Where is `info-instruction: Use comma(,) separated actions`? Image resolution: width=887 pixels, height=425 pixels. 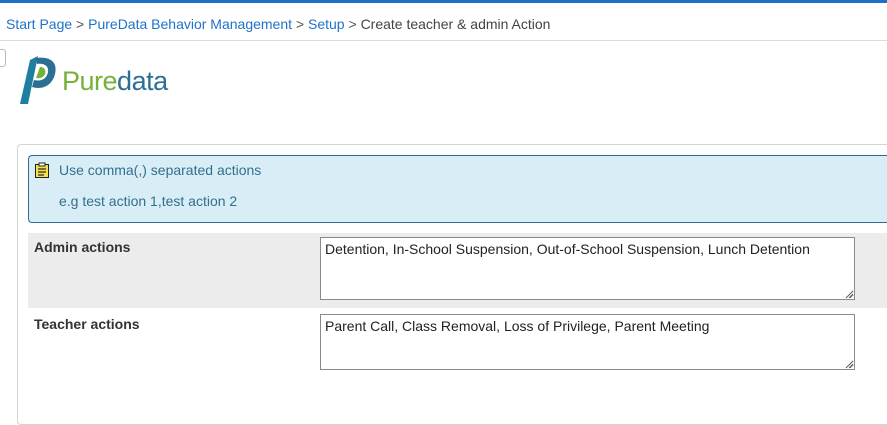 info-instruction: Use comma(,) separated actions is located at coordinates (160, 170).